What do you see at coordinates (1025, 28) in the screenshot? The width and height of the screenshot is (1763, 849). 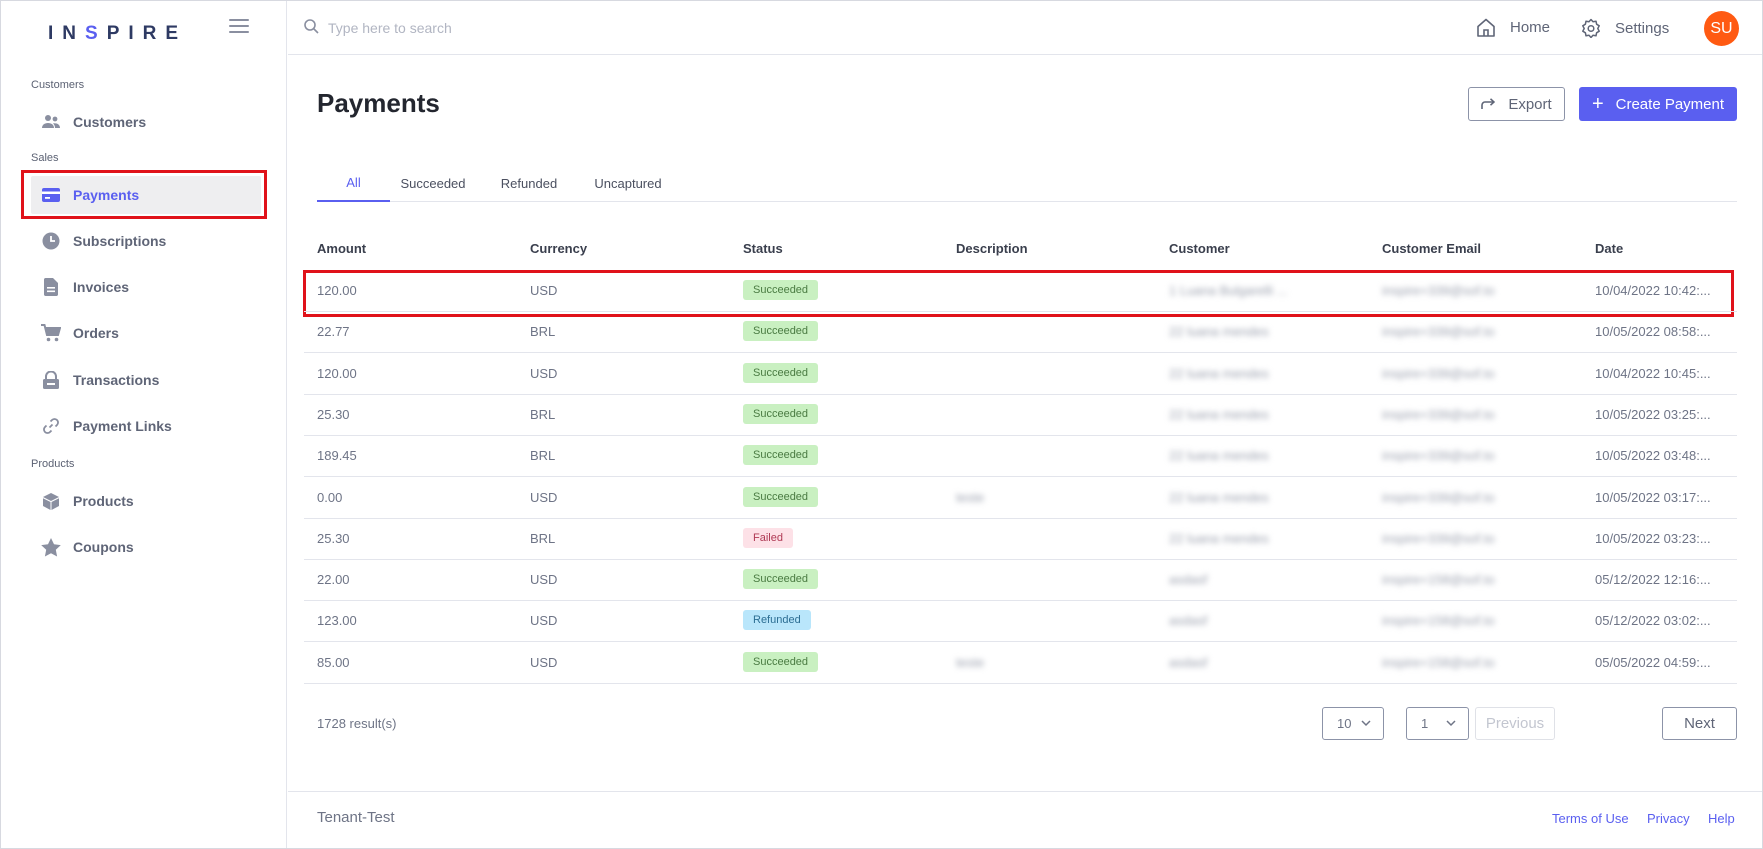 I see `topbar: Home Settings SU` at bounding box center [1025, 28].